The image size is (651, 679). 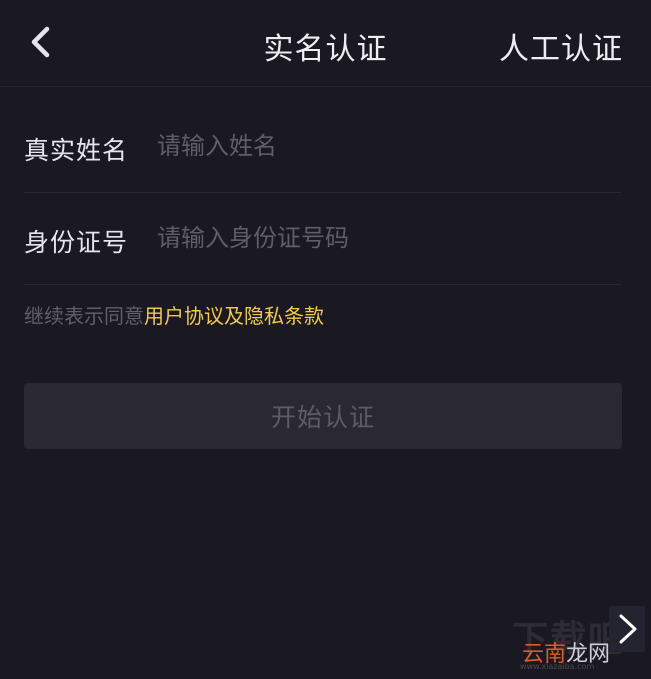 What do you see at coordinates (561, 46) in the screenshot?
I see `manual-verification-button: 人工认证` at bounding box center [561, 46].